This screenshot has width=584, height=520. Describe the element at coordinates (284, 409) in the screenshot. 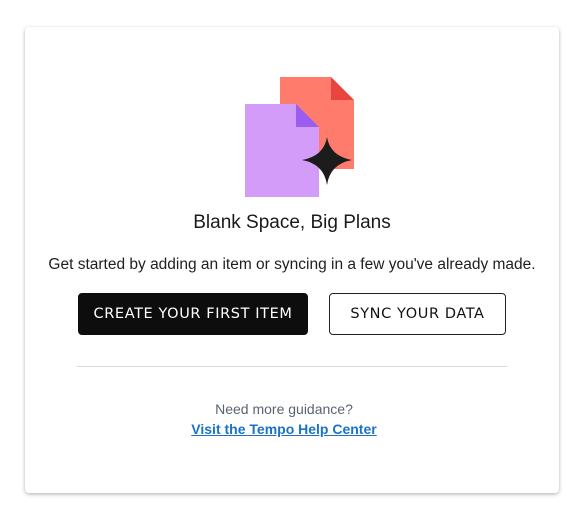

I see `help-prompt: Need more guidance?` at that location.